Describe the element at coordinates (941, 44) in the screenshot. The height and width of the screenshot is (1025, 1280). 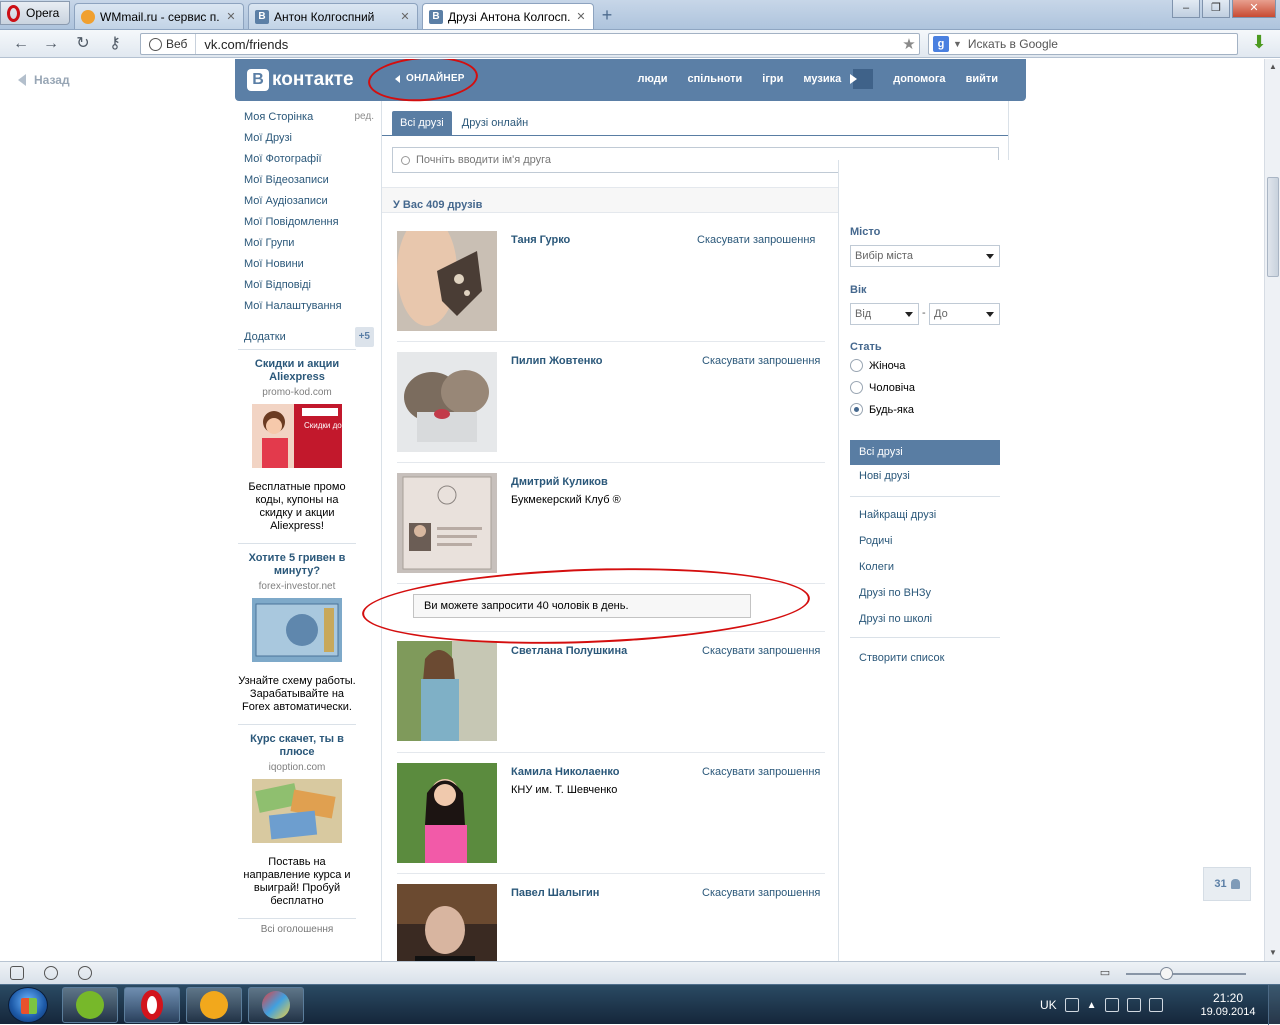
I see `google-icon: g` at that location.